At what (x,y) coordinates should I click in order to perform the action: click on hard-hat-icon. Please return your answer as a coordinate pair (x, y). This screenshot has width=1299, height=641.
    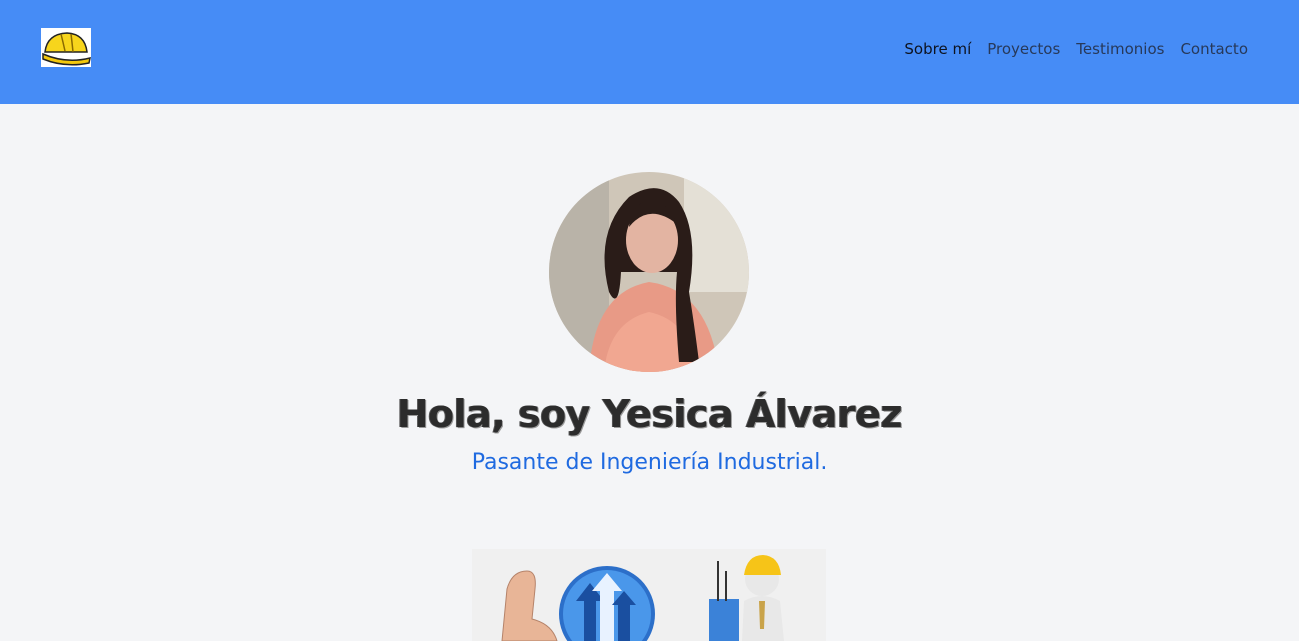
    Looking at the image, I should click on (66, 49).